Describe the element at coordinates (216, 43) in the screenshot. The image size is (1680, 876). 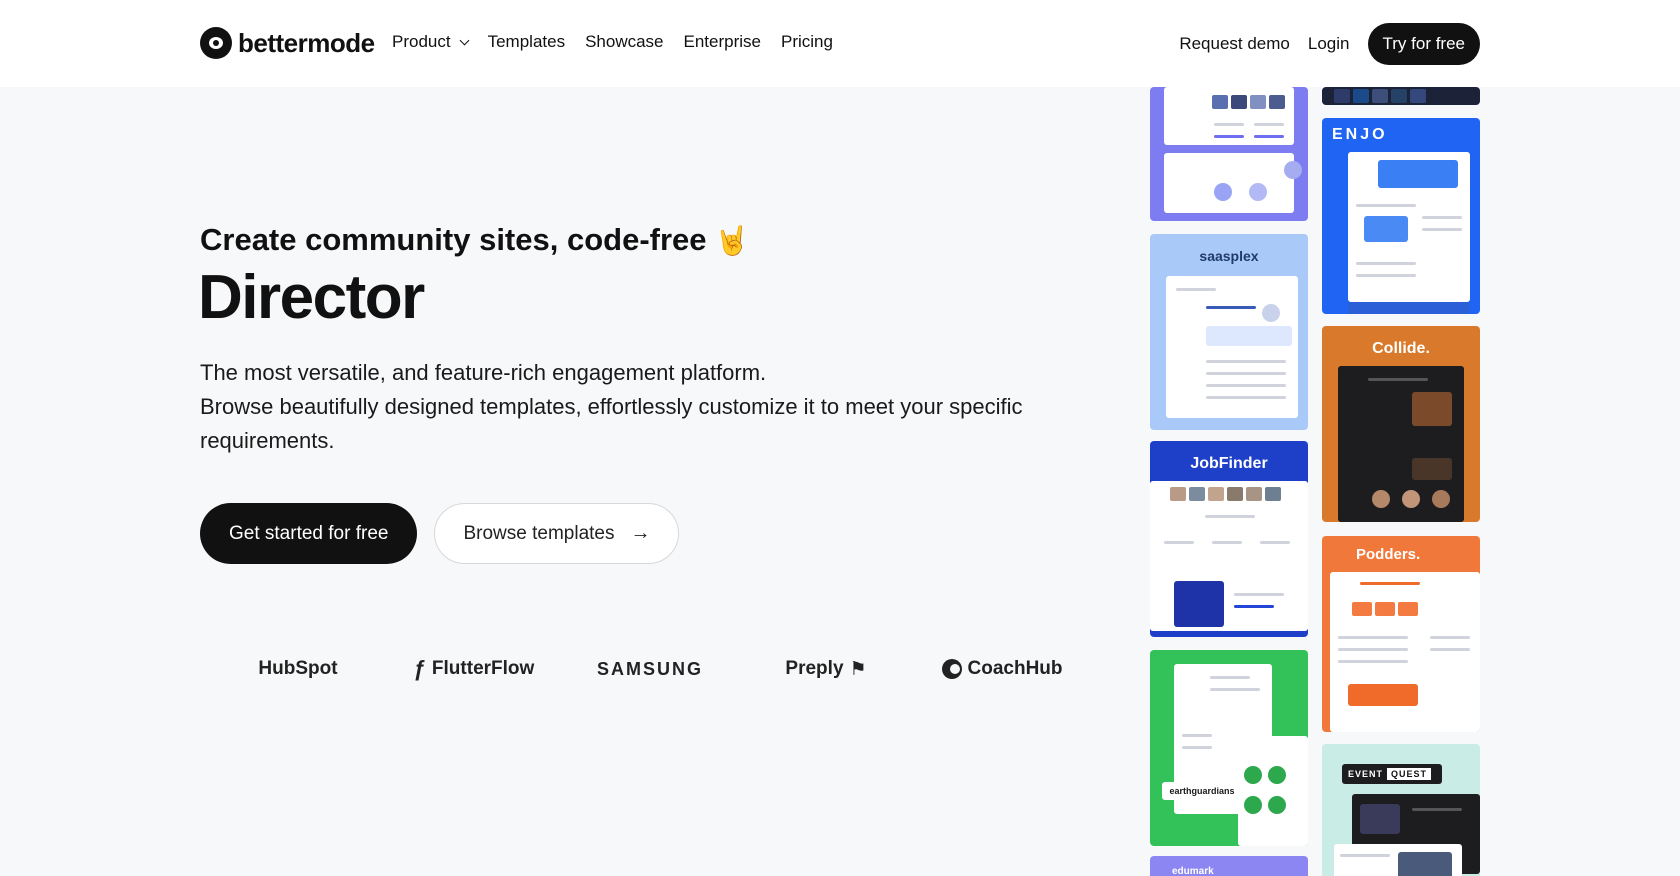
I see `bettermode-logo-icon` at that location.